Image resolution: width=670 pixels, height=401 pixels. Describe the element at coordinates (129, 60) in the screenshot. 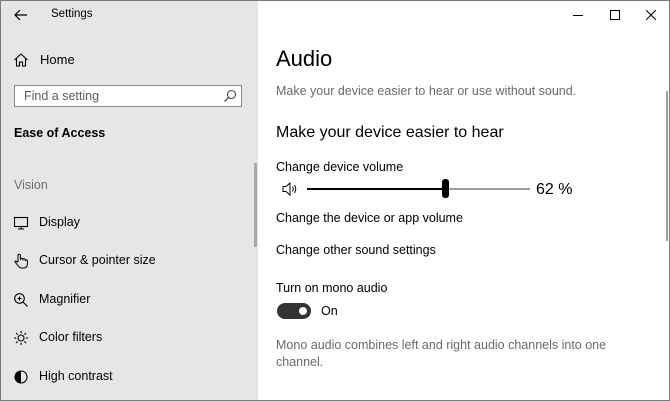

I see `home-nav-item: Home` at that location.